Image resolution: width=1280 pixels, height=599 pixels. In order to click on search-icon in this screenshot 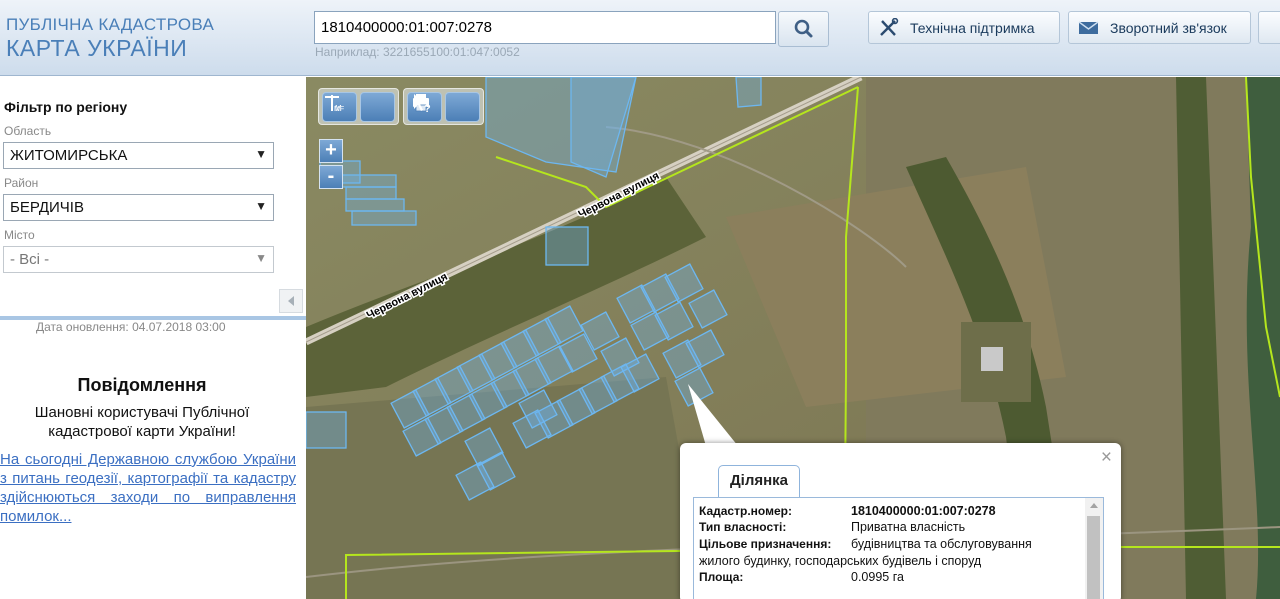, I will do `click(803, 28)`.